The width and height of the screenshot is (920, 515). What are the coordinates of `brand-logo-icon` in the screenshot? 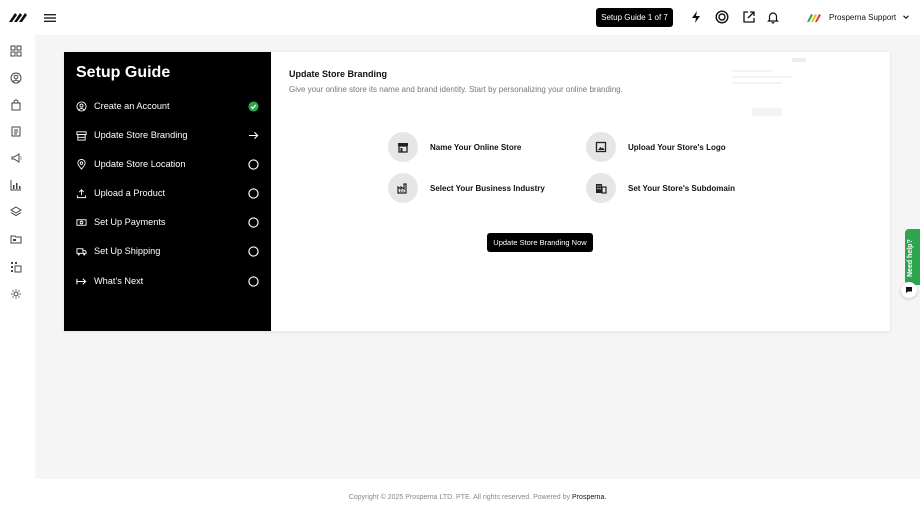 It's located at (814, 18).